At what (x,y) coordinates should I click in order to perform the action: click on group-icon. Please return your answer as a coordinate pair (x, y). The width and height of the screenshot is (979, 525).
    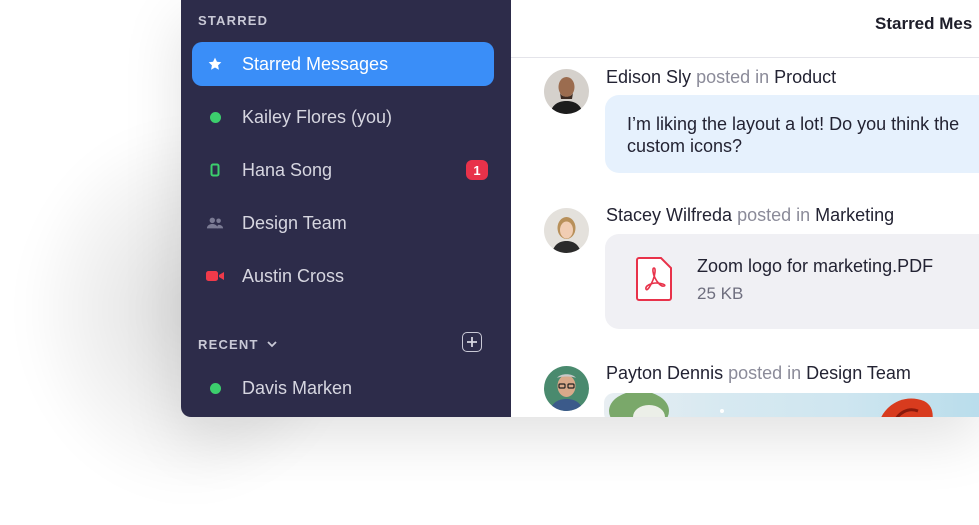
    Looking at the image, I should click on (215, 223).